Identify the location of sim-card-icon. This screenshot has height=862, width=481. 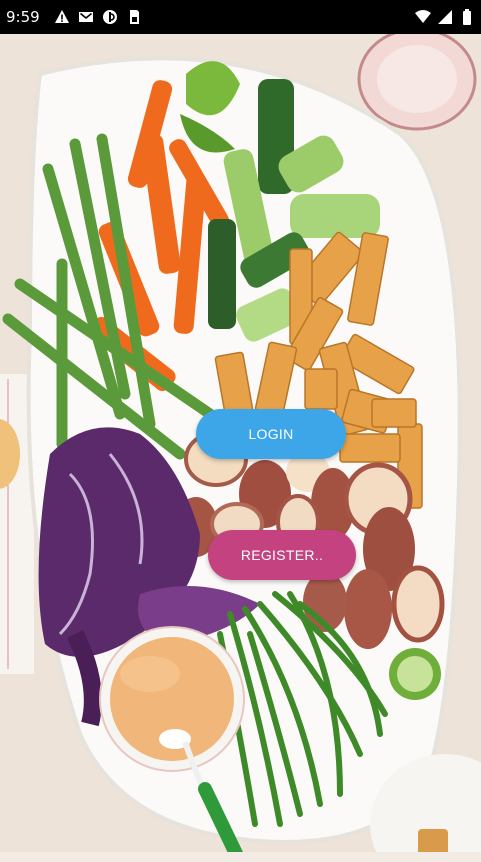
(134, 17).